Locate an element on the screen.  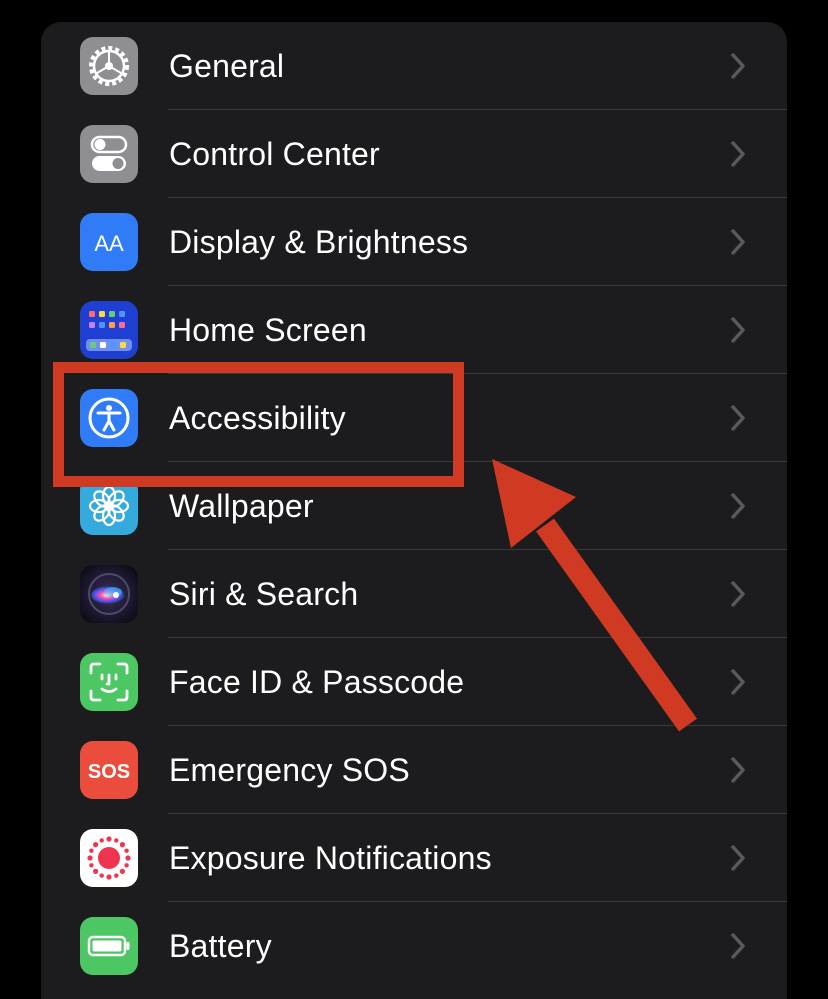
settings-item-label: Emergency SOS is located at coordinates (289, 770).